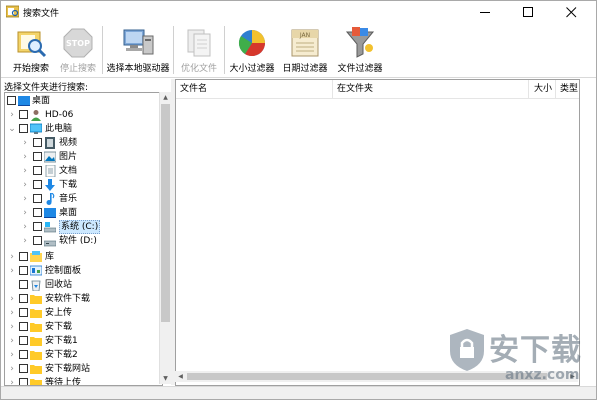 The width and height of the screenshot is (597, 400). Describe the element at coordinates (59, 115) in the screenshot. I see `tree-item-label: HD-06` at that location.